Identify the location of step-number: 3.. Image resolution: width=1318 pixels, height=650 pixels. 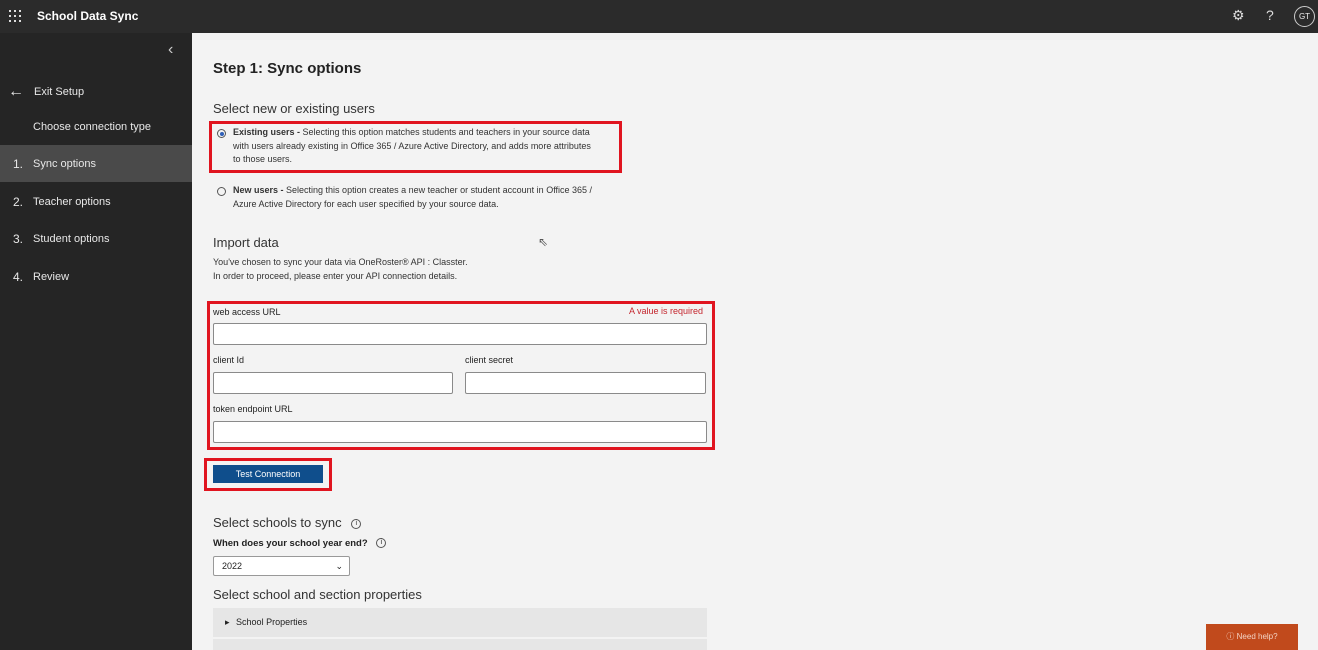
(18, 238).